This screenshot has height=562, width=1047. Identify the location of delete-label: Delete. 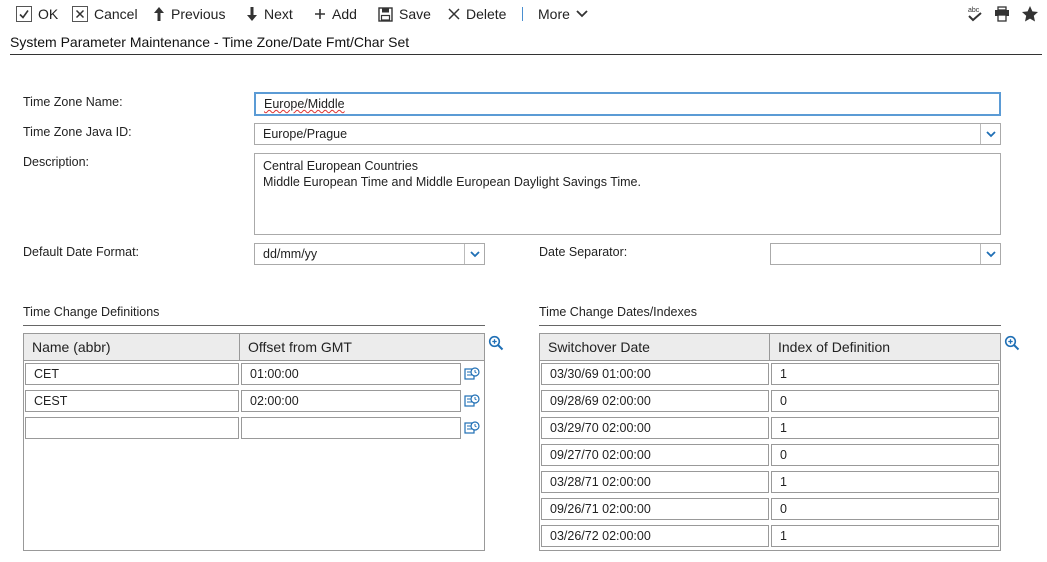
(486, 14).